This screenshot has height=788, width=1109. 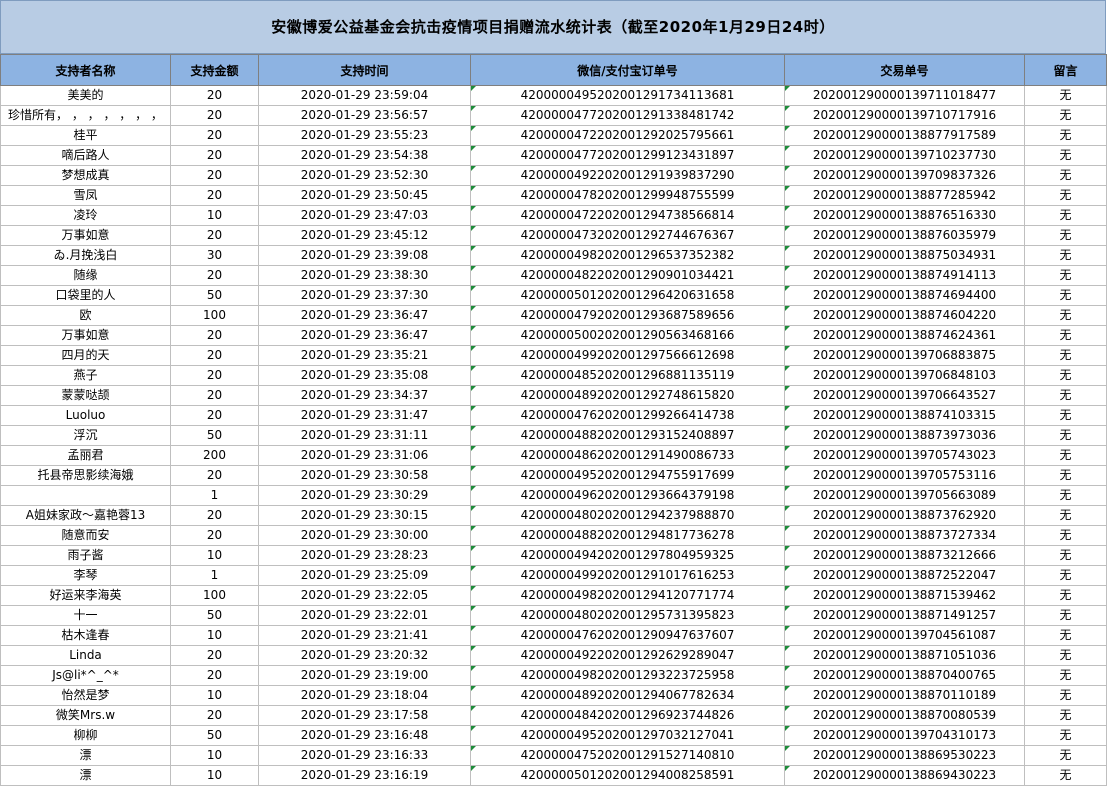 I want to click on cell-supporter-name: 怡然是梦, so click(x=85, y=695).